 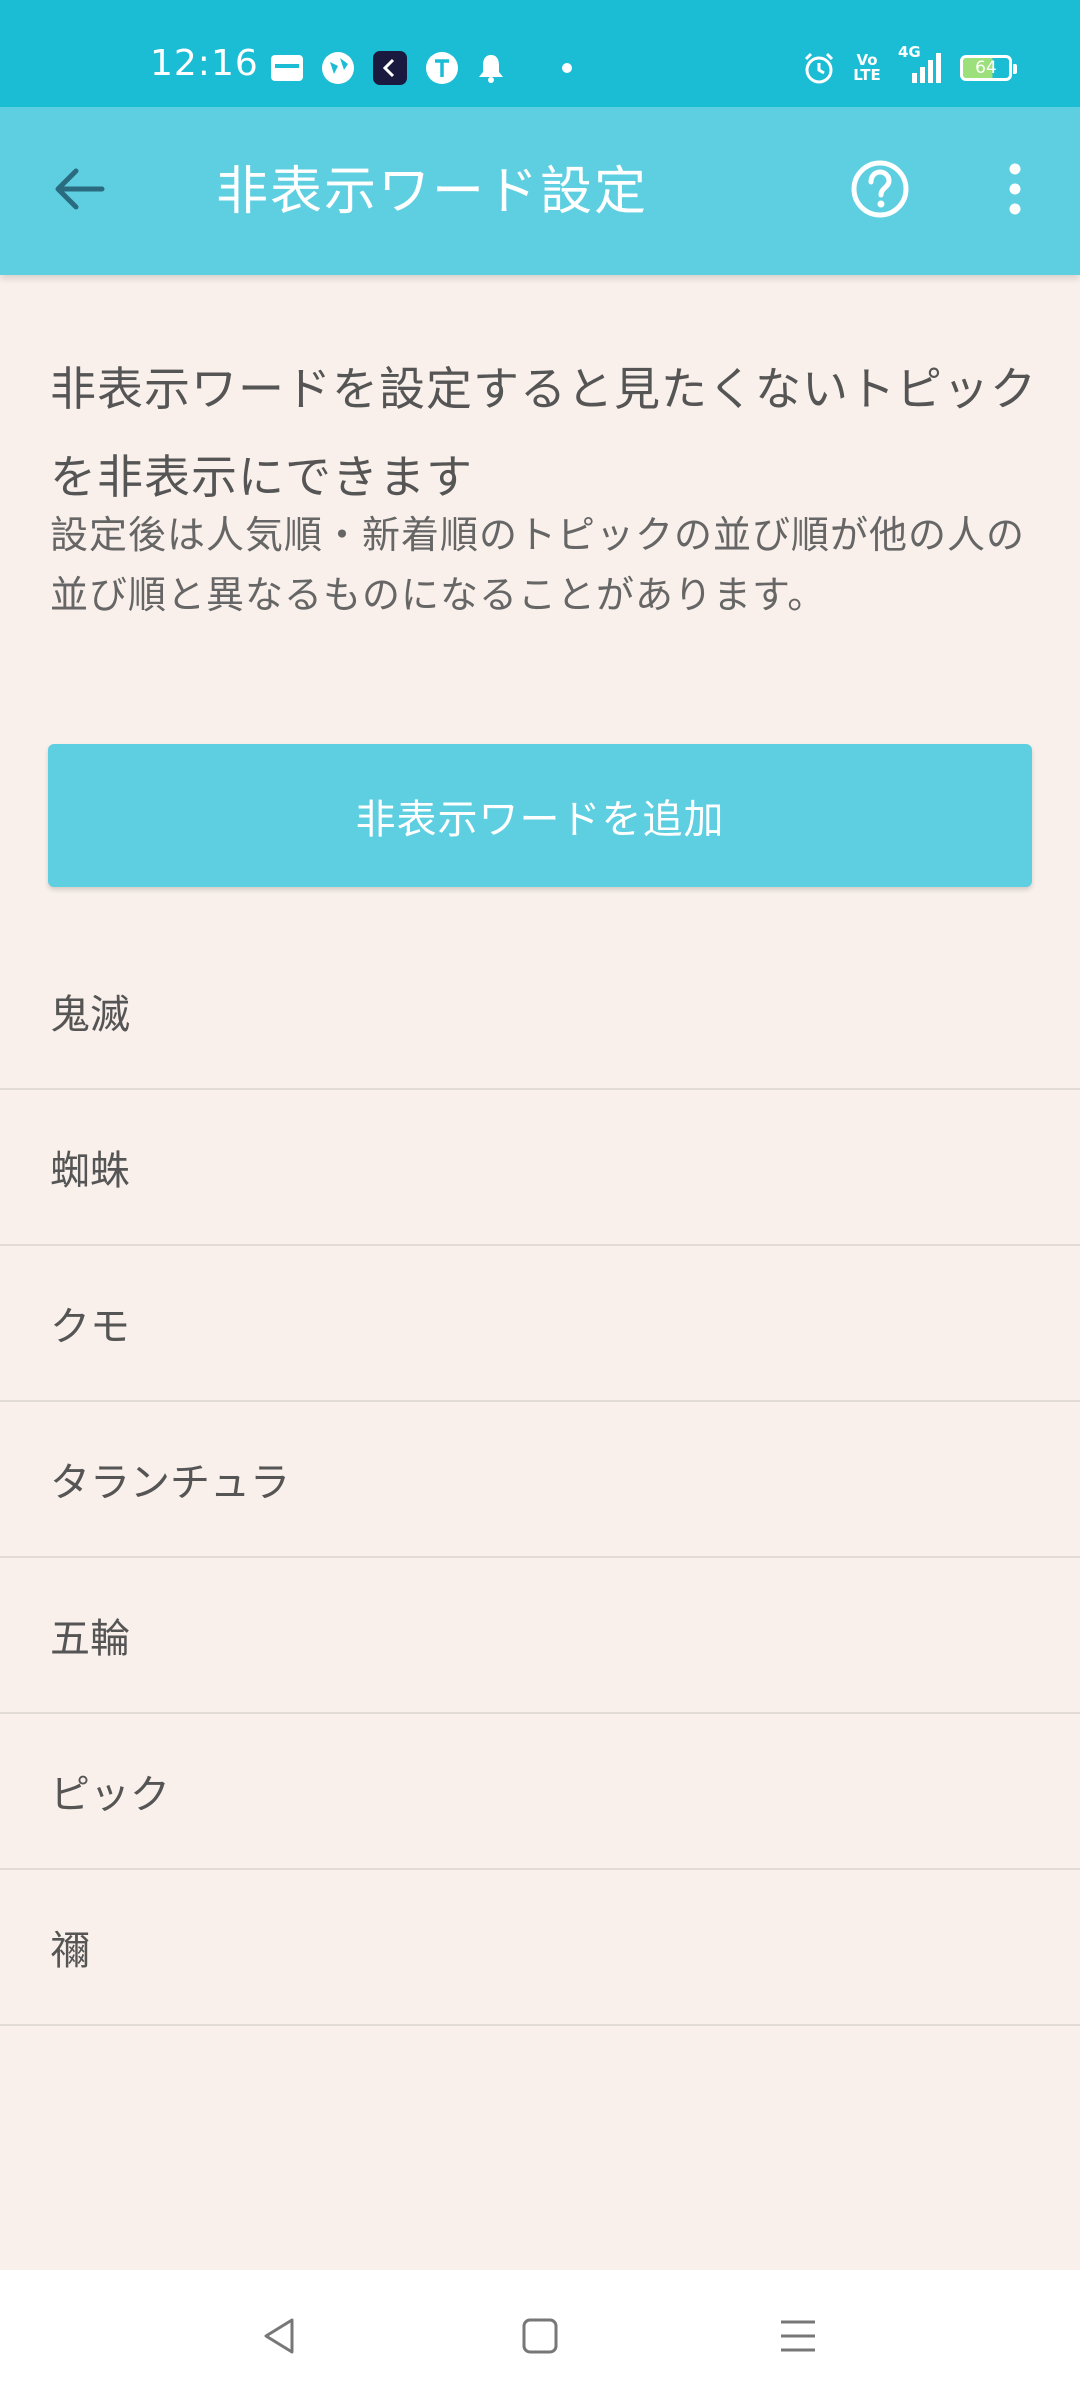 What do you see at coordinates (540, 815) in the screenshot?
I see `add-hidden-word-button: 非表示ワードを追加` at bounding box center [540, 815].